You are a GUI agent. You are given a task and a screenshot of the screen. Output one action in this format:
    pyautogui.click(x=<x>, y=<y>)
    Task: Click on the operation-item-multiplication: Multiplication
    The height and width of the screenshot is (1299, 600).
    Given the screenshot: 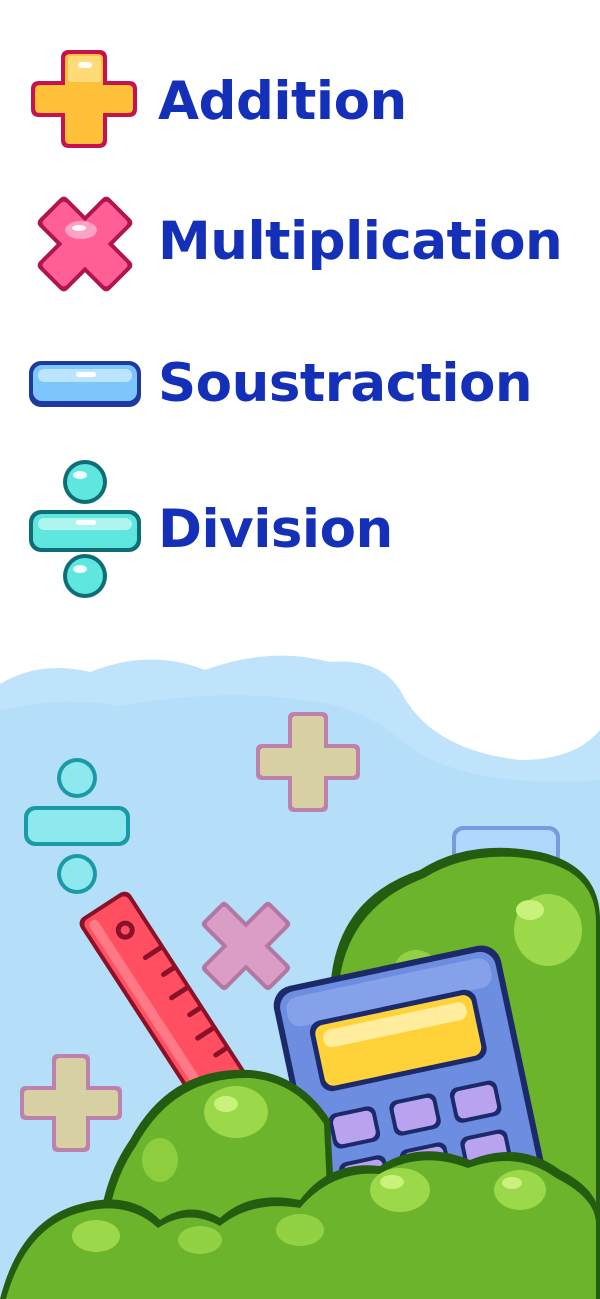 What is the action you would take?
    pyautogui.click(x=300, y=243)
    